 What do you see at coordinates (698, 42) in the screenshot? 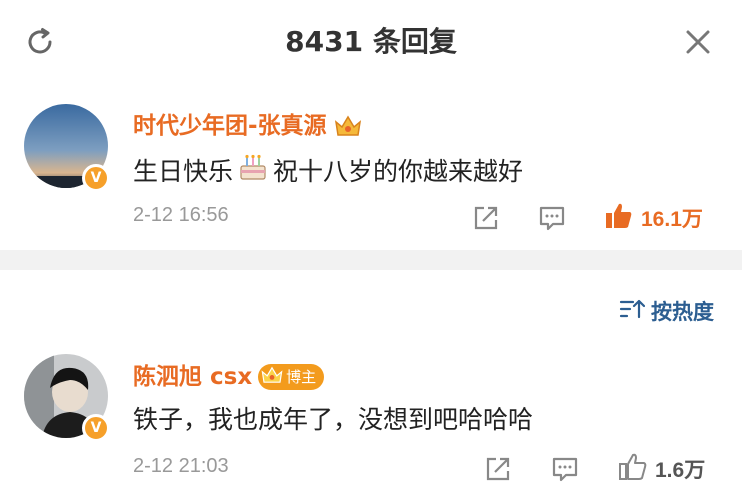
I see `close-icon` at bounding box center [698, 42].